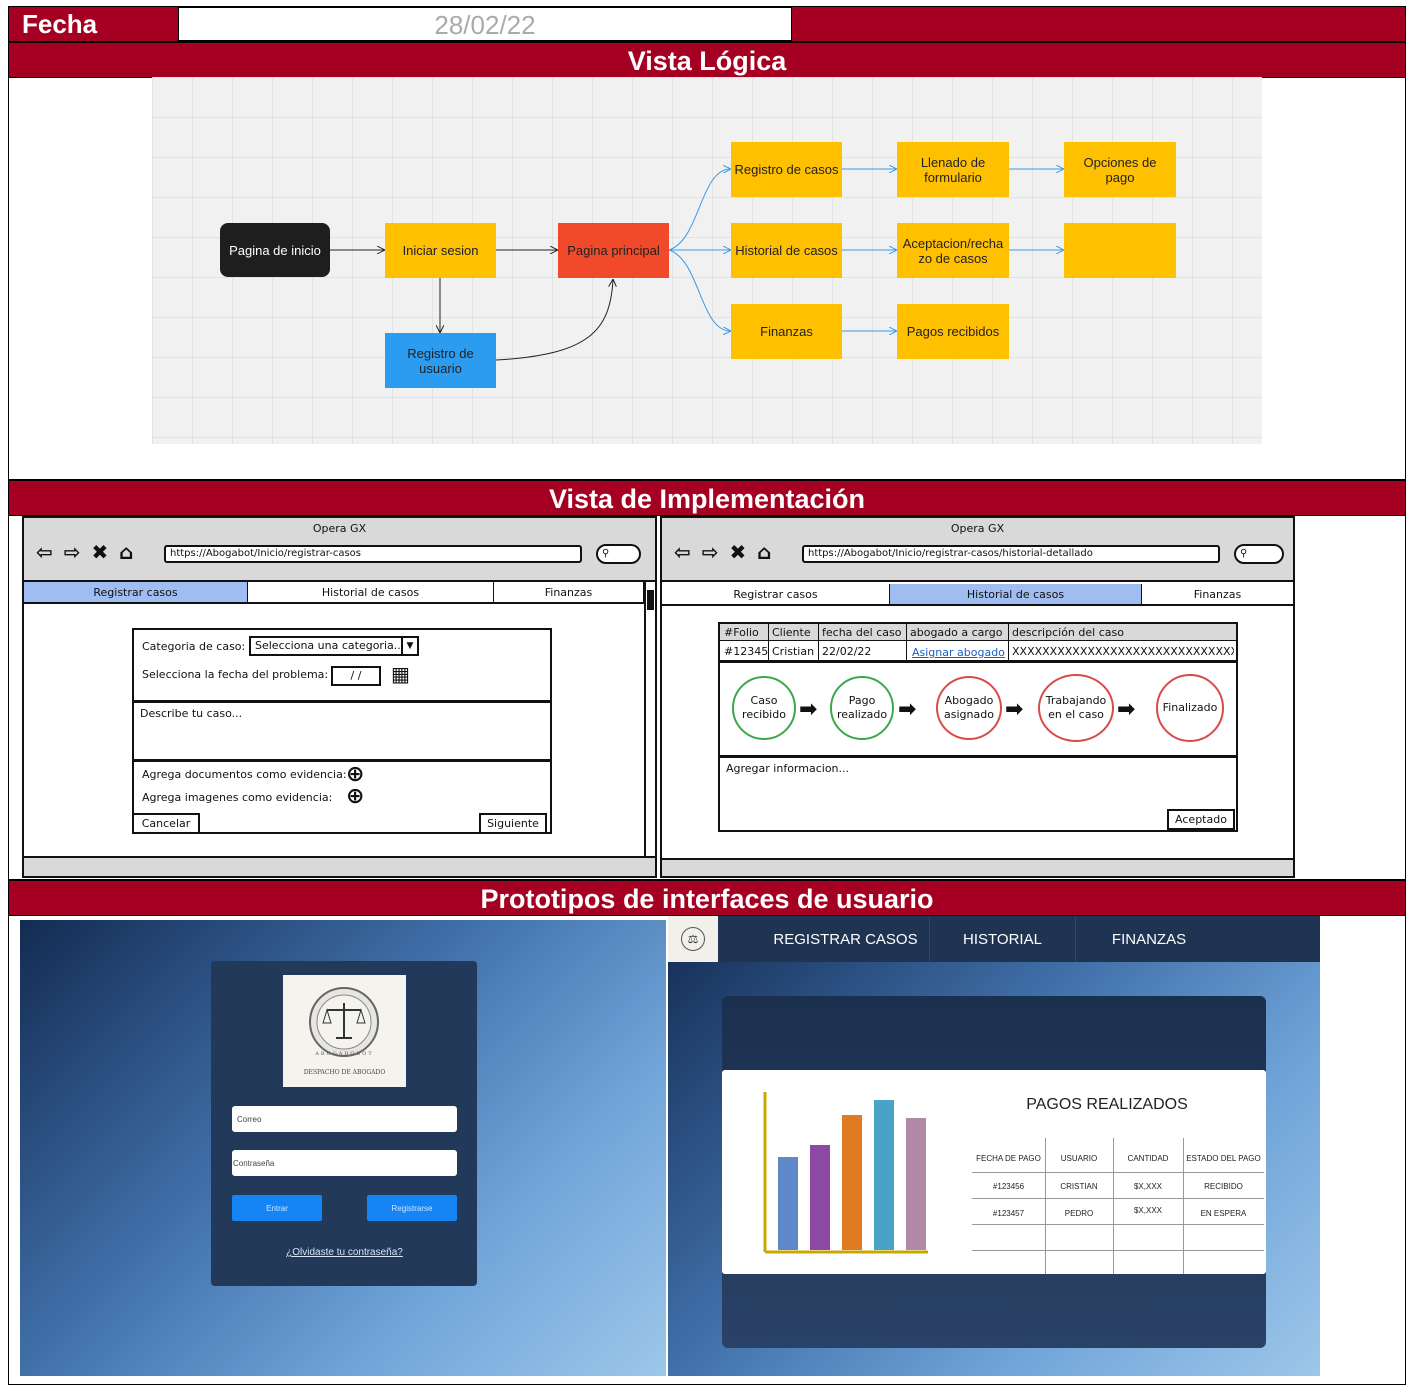 This screenshot has height=1385, width=1411. Describe the element at coordinates (650, 600) in the screenshot. I see `scroll-thumb` at that location.